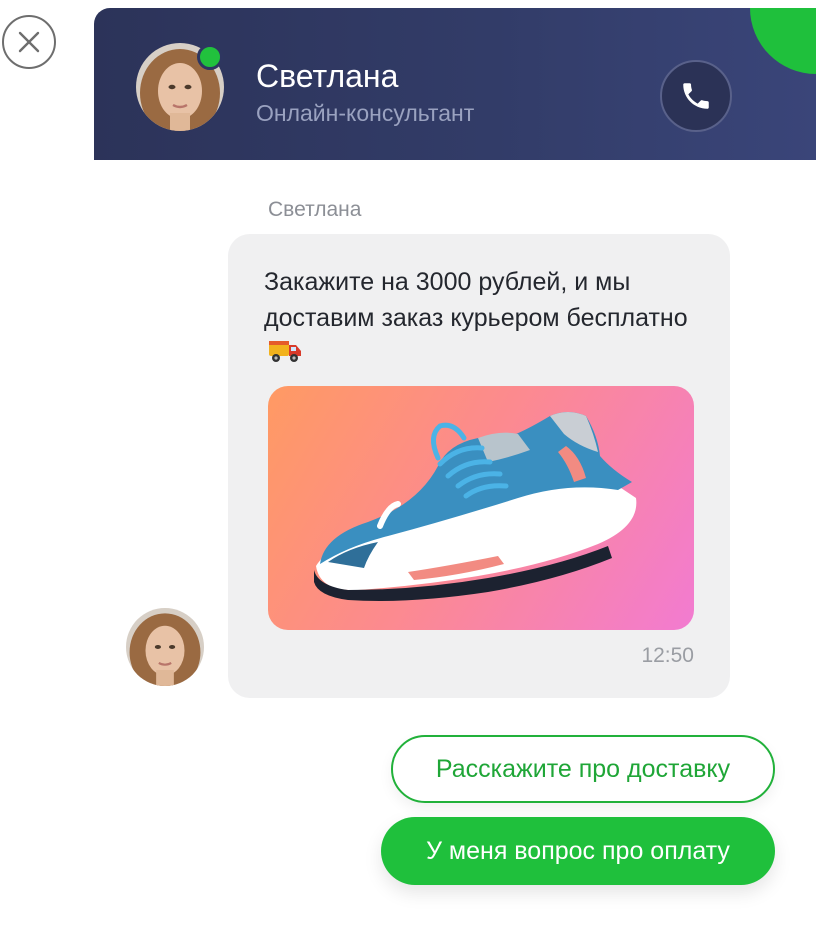 This screenshot has height=938, width=816. Describe the element at coordinates (783, 41) in the screenshot. I see `corner-accent` at that location.